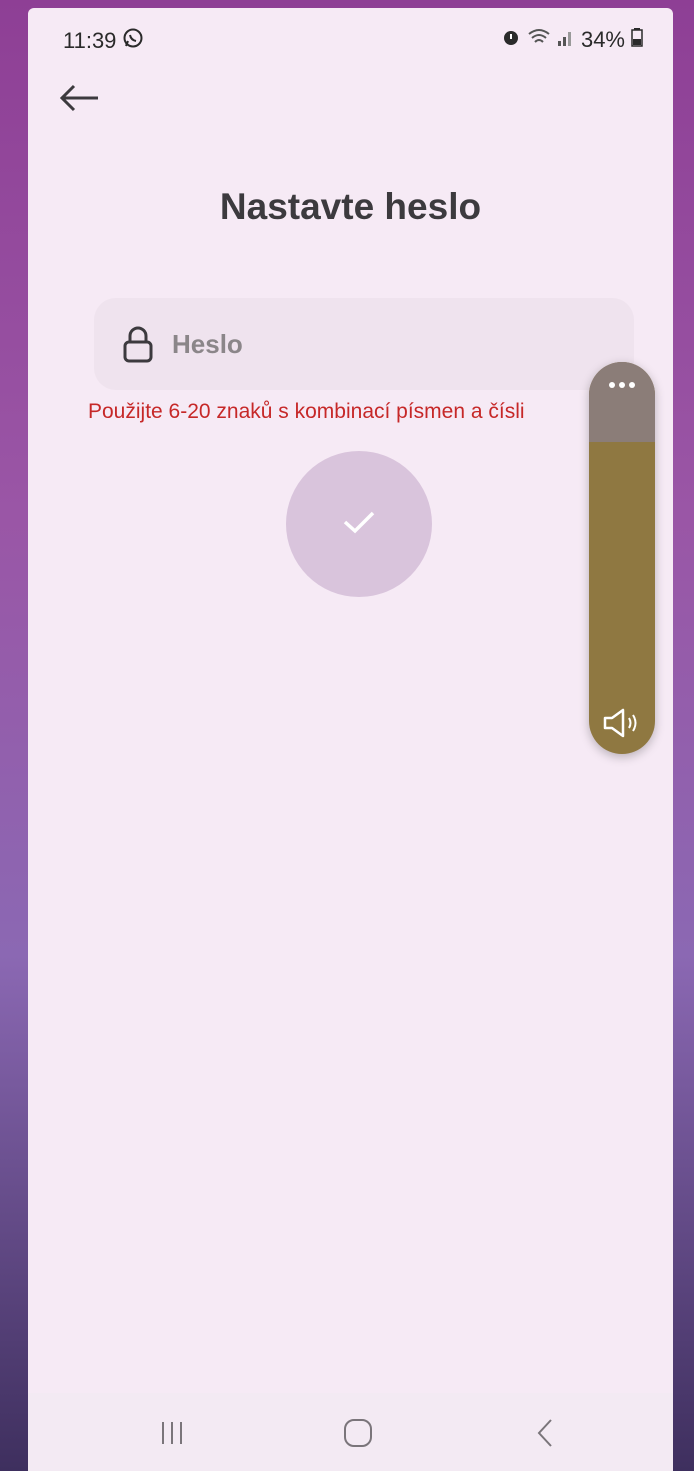 The height and width of the screenshot is (1471, 694). I want to click on battery-text: 34%, so click(602, 39).